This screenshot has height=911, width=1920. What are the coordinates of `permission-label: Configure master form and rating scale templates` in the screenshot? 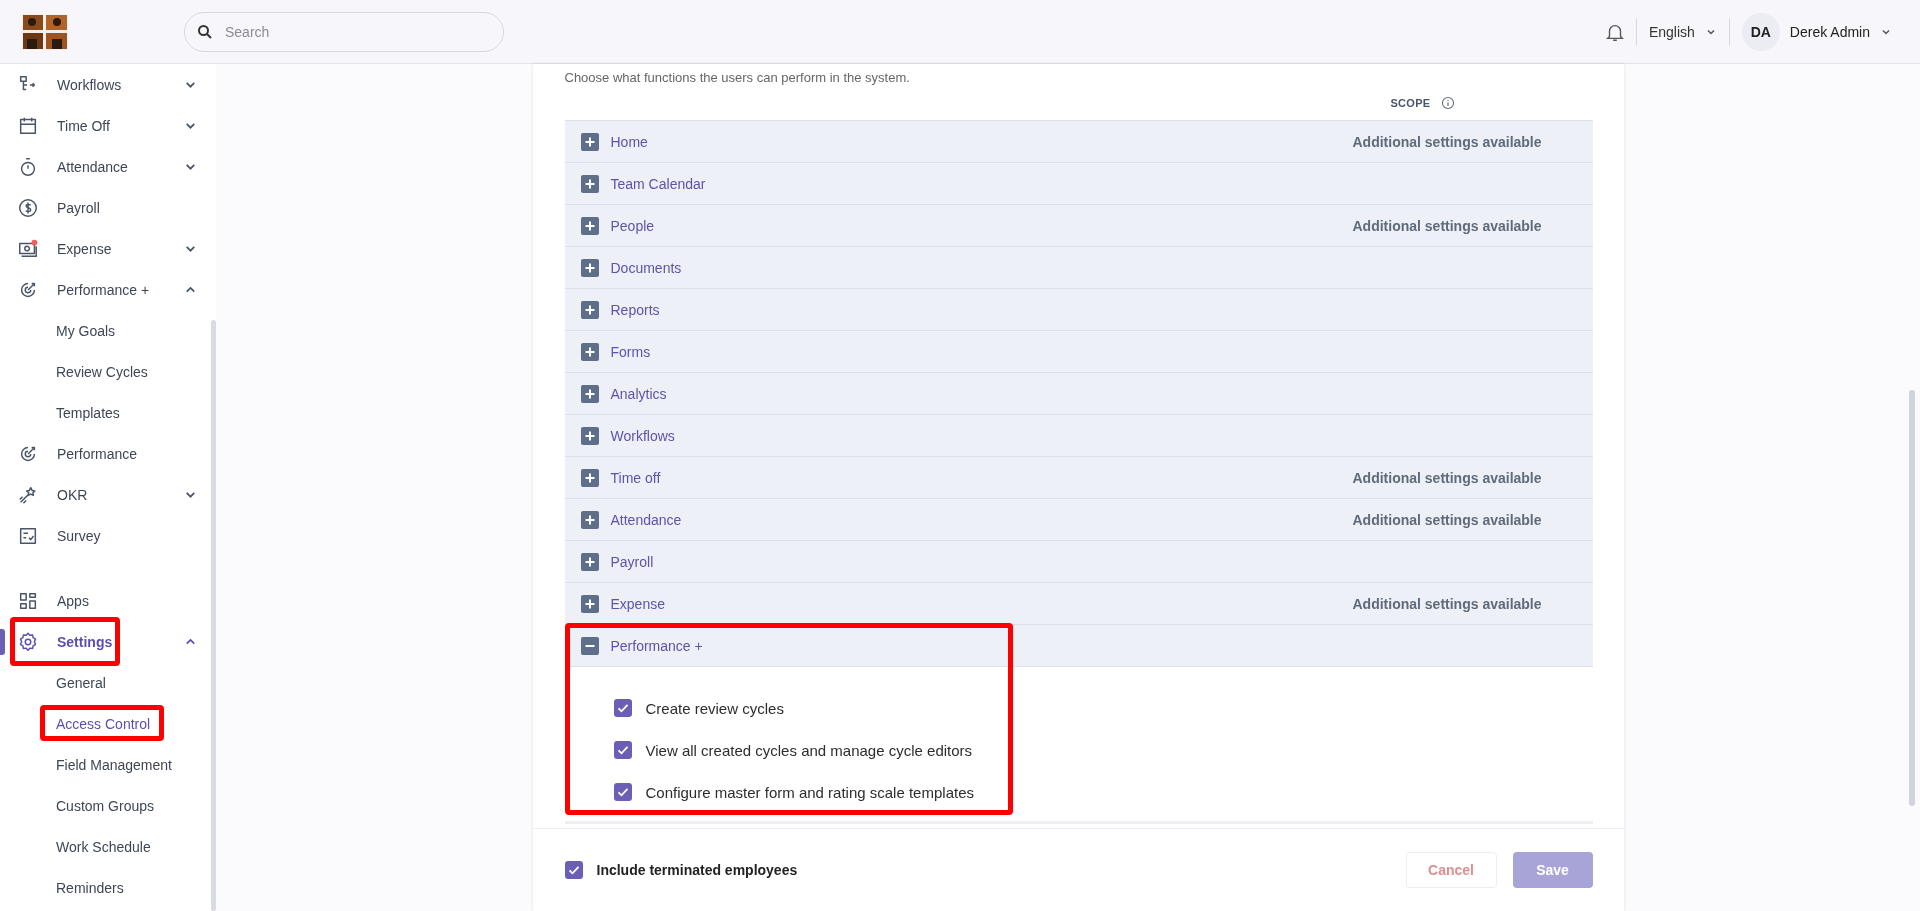 It's located at (809, 792).